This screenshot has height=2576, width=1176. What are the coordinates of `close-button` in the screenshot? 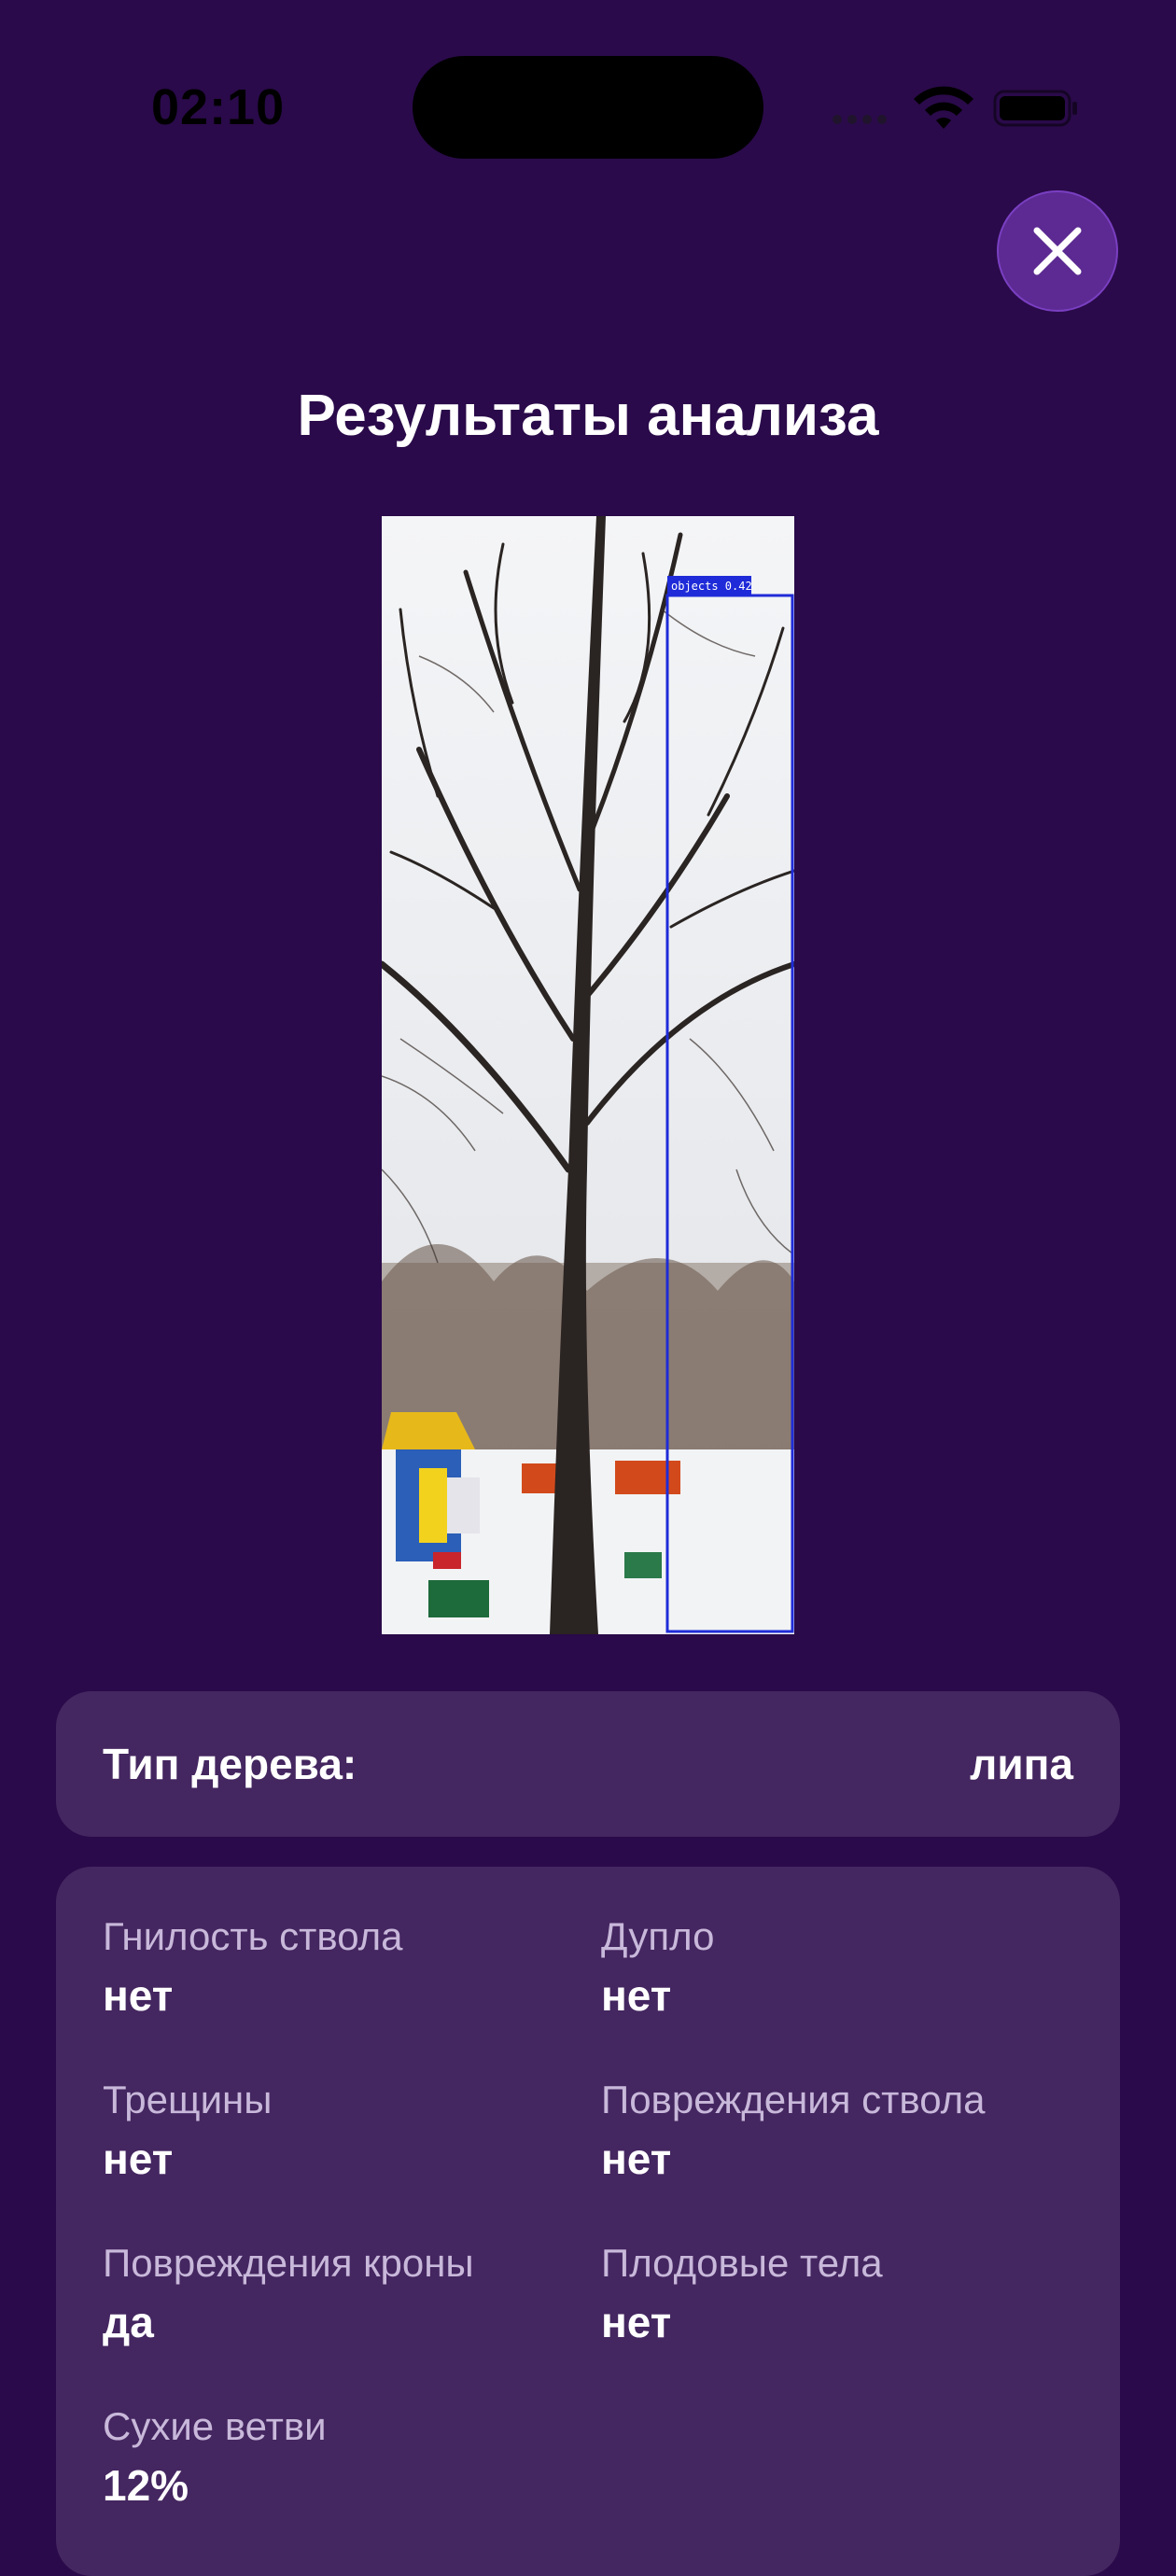 It's located at (1057, 251).